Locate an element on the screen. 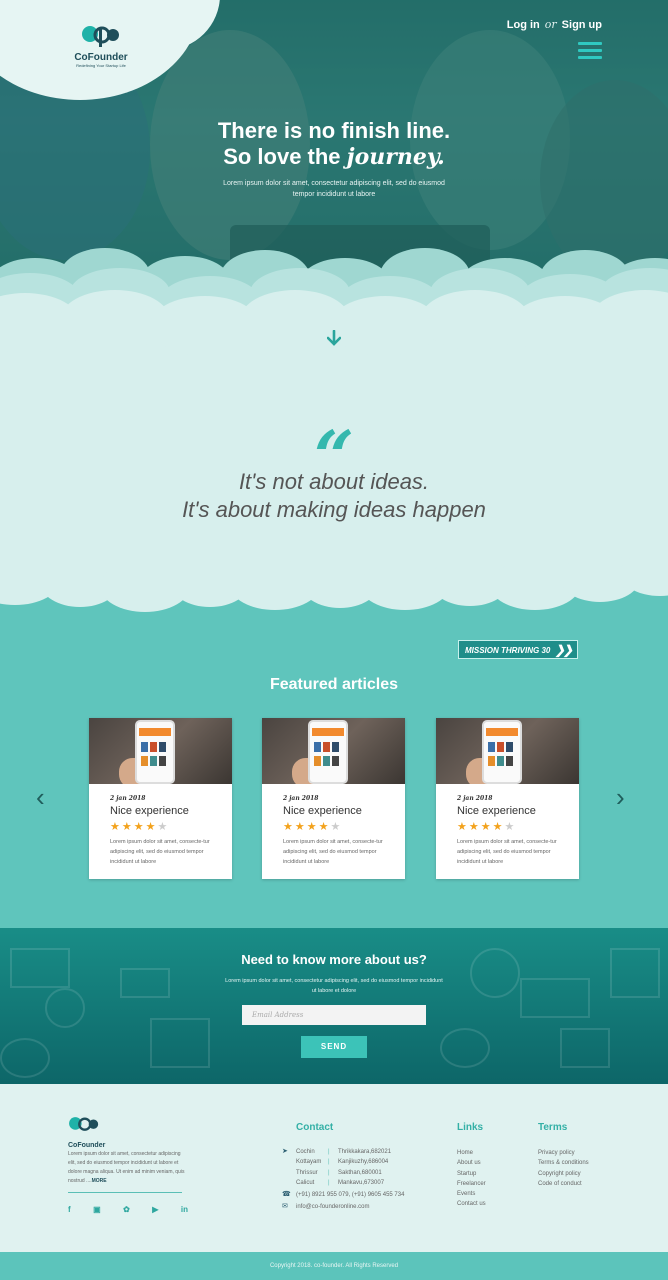 This screenshot has height=1280, width=668. brand-logo: CoFounder Redefining Your Startup Life is located at coordinates (101, 45).